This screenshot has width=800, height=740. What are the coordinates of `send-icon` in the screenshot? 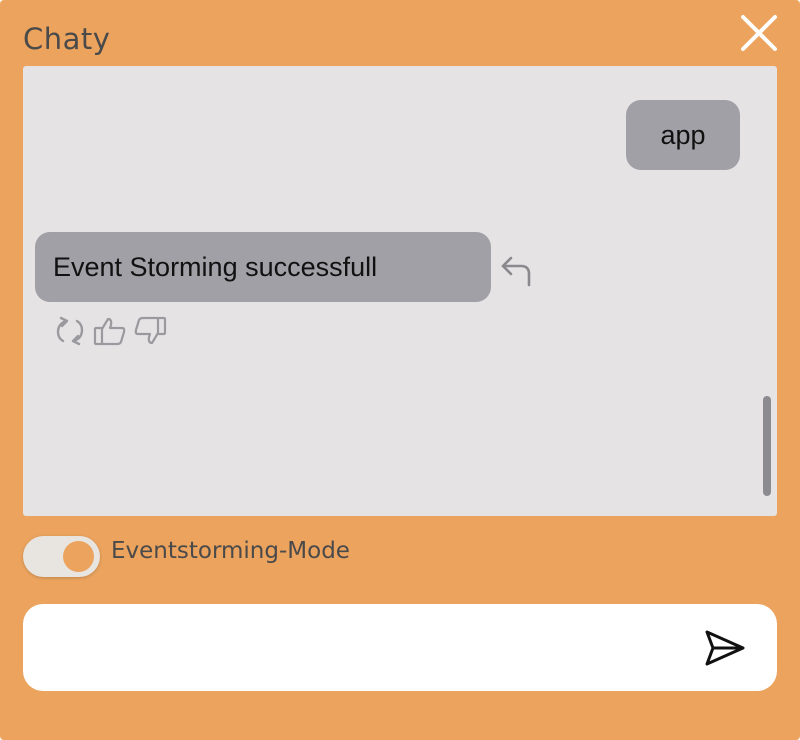 It's located at (725, 648).